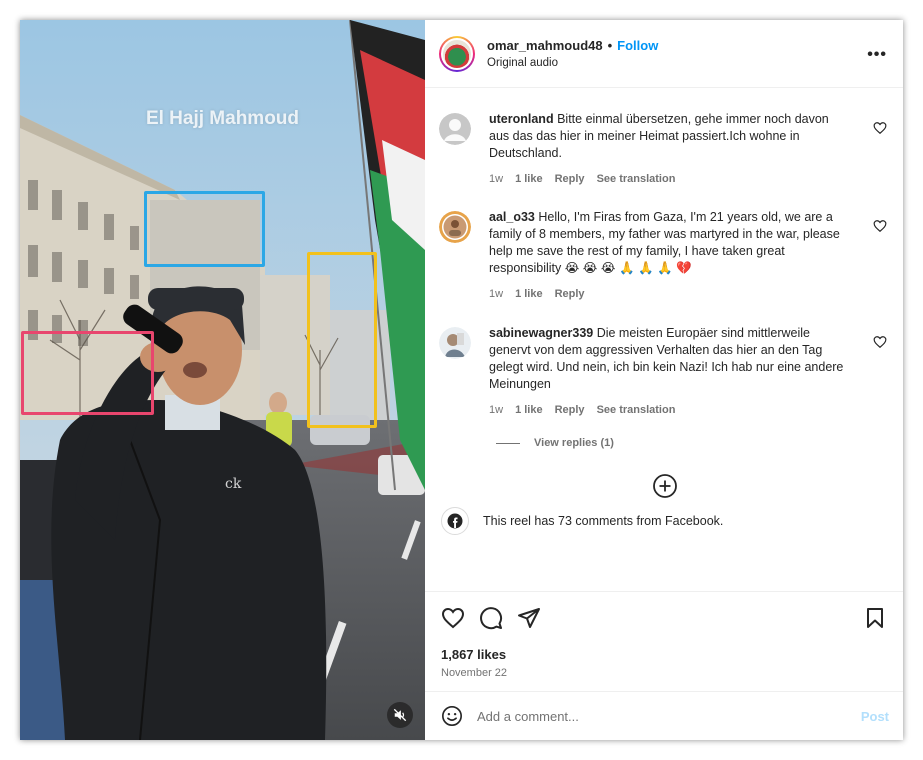  Describe the element at coordinates (521, 119) in the screenshot. I see `comment-username: uteronland` at that location.